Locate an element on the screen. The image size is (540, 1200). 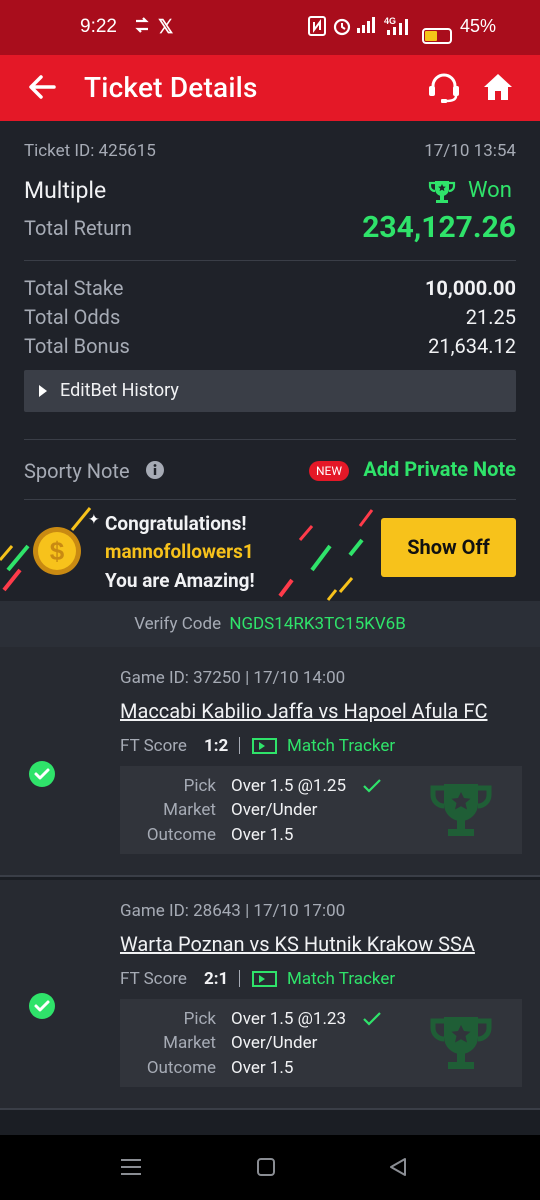
add-private-note-link: Add Private Note is located at coordinates (439, 469).